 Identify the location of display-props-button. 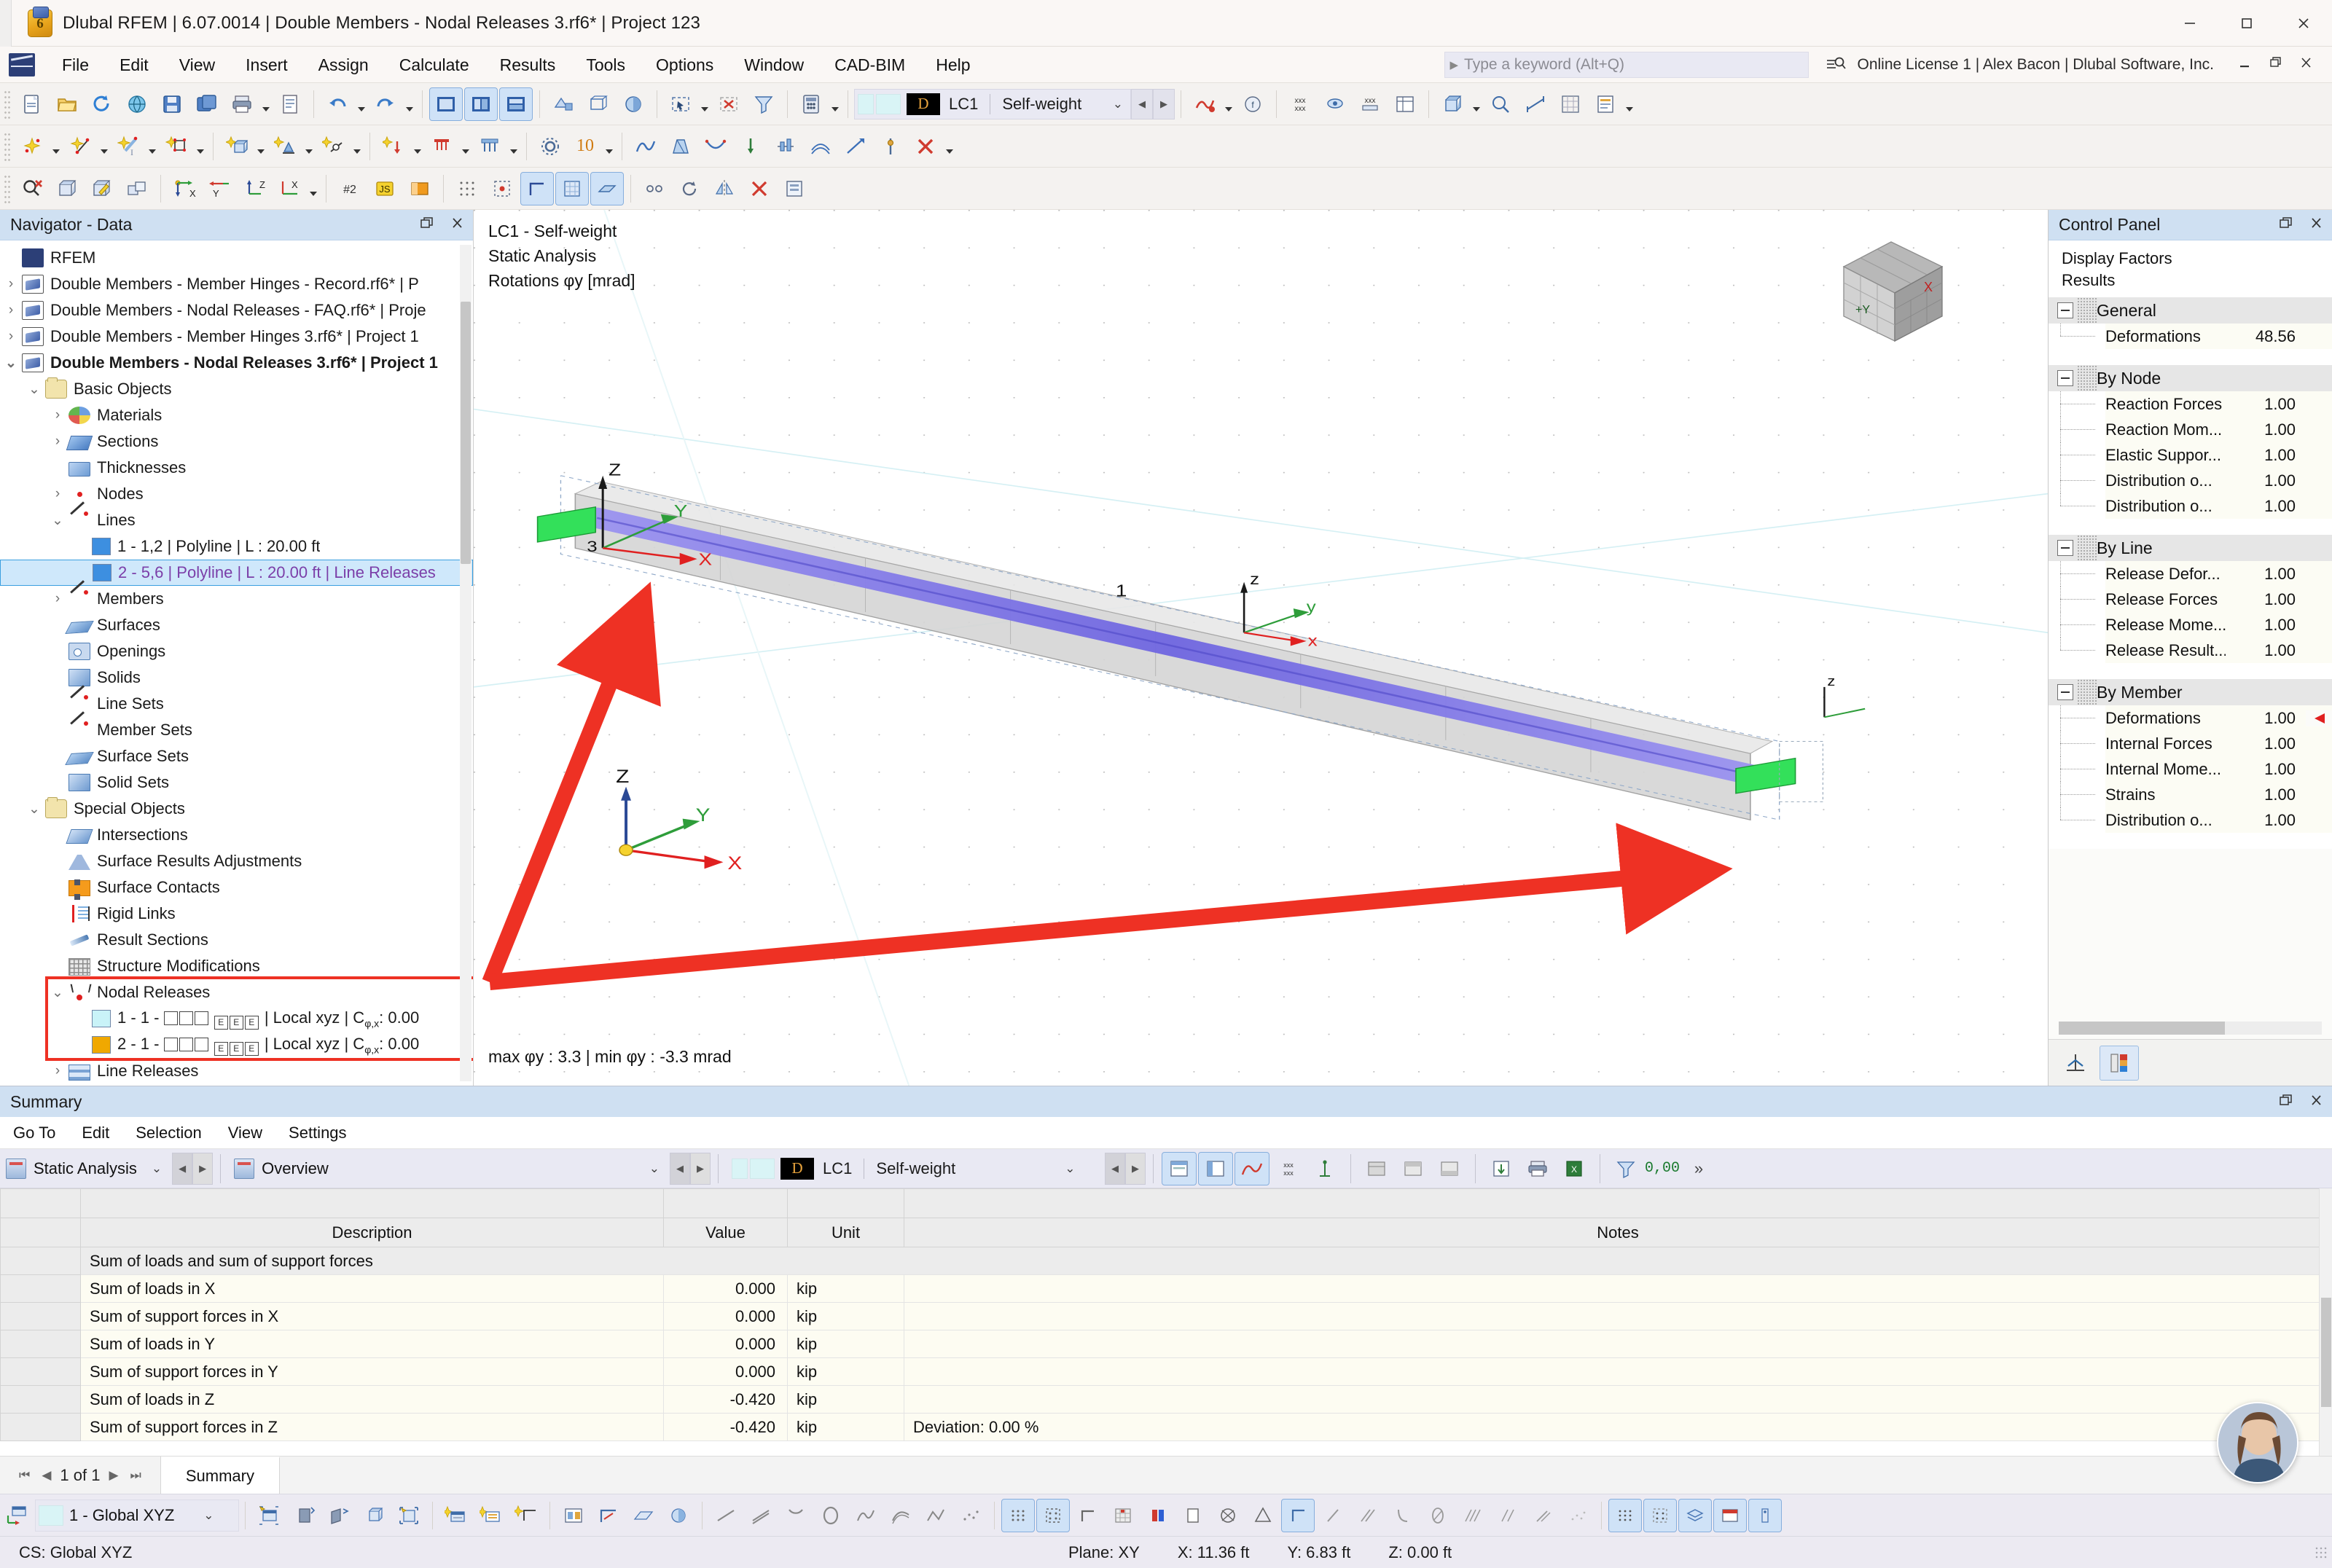
(573, 1516).